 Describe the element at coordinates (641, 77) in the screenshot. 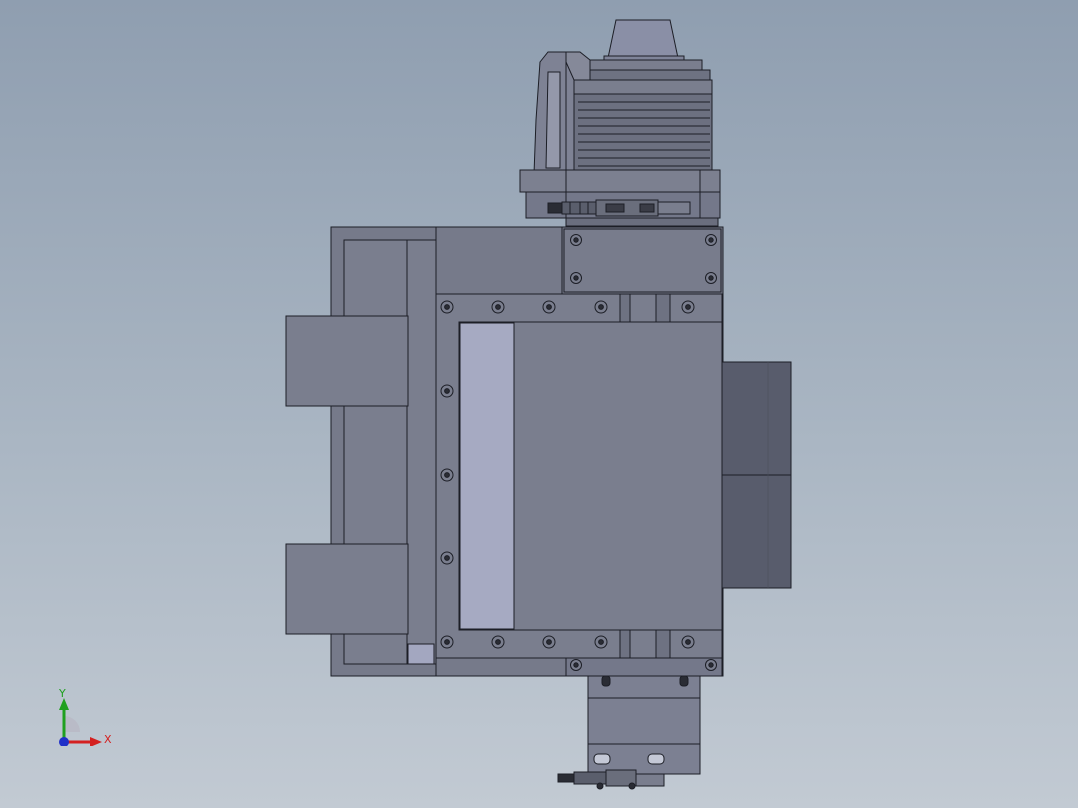

I see `motor-flange` at that location.